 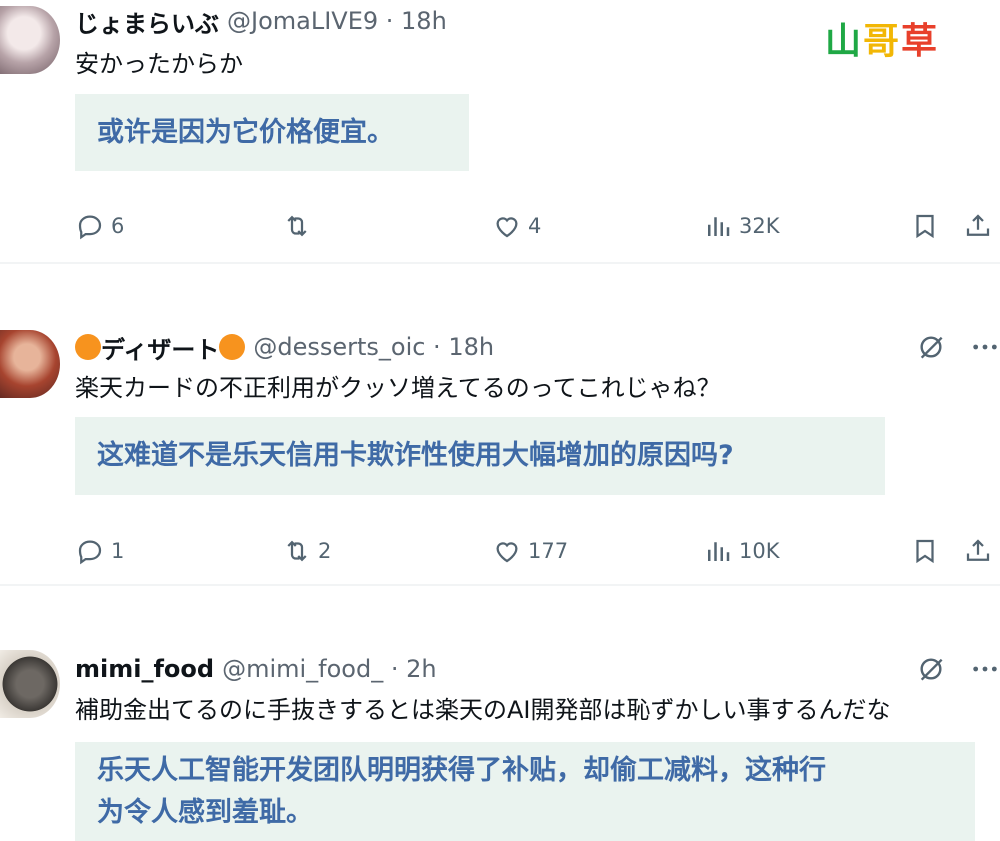 I want to click on retweet-count: 2, so click(x=325, y=551).